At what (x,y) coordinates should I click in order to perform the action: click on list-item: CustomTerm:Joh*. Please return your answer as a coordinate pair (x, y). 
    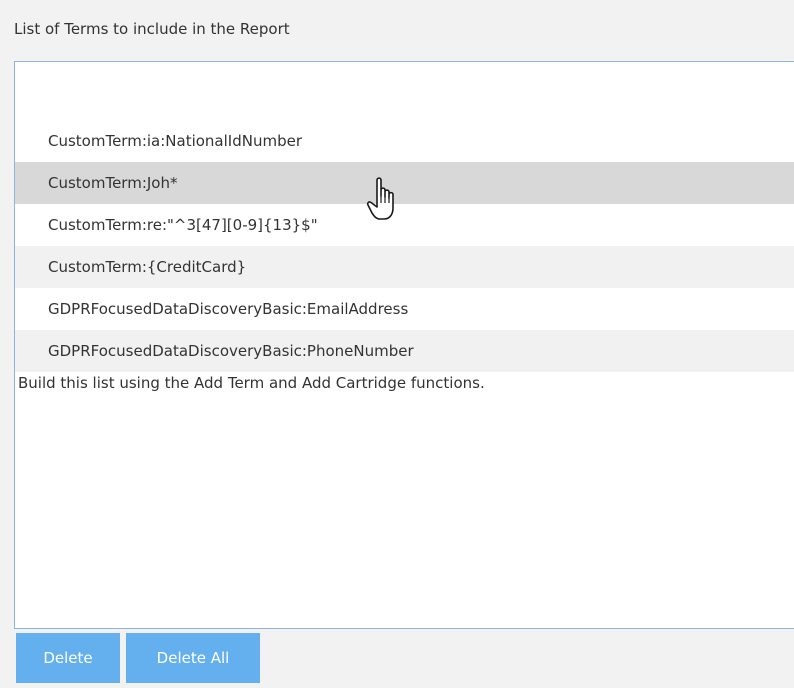
    Looking at the image, I should click on (404, 183).